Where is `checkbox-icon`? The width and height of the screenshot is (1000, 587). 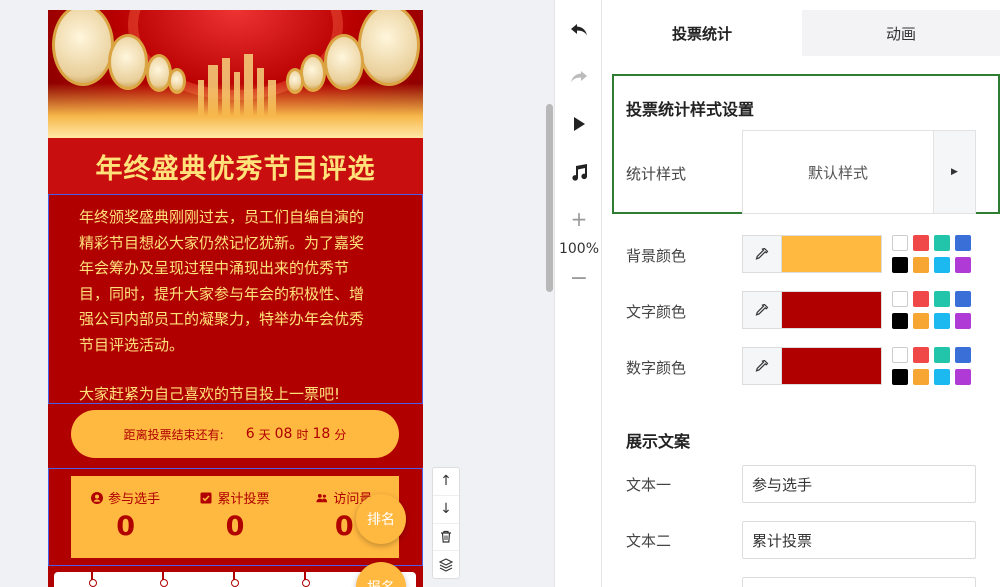
checkbox-icon is located at coordinates (206, 497).